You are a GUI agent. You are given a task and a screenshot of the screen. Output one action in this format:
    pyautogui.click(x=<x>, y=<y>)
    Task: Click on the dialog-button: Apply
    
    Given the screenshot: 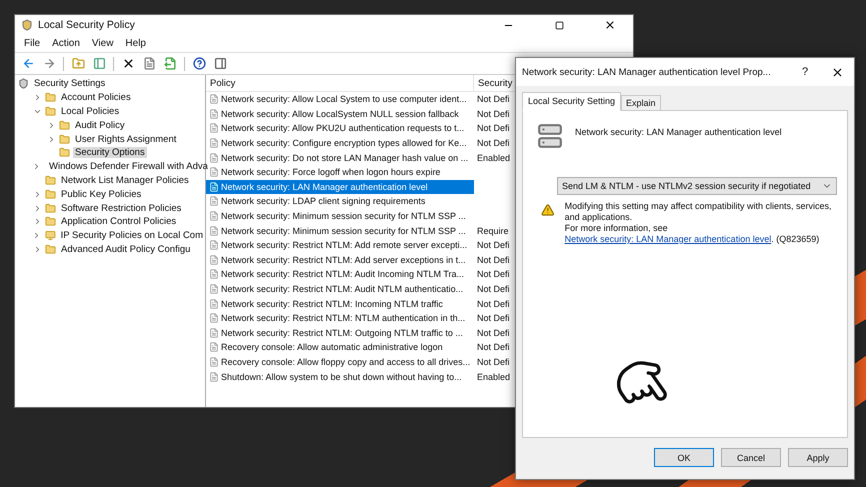 What is the action you would take?
    pyautogui.click(x=818, y=457)
    